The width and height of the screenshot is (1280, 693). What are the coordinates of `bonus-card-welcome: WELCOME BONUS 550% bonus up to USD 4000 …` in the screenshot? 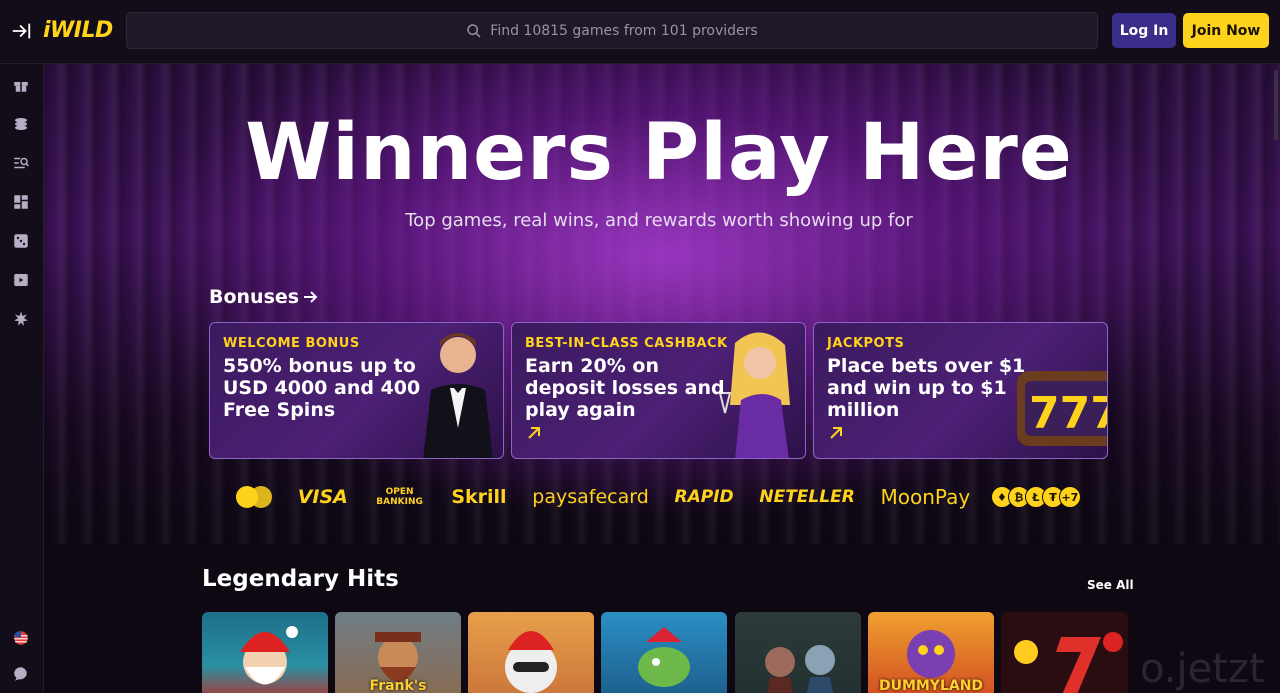 It's located at (356, 390).